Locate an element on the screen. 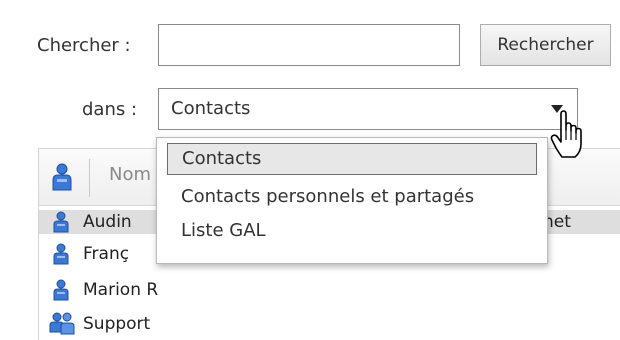 The image size is (620, 340). search-button: Rechercher is located at coordinates (545, 45).